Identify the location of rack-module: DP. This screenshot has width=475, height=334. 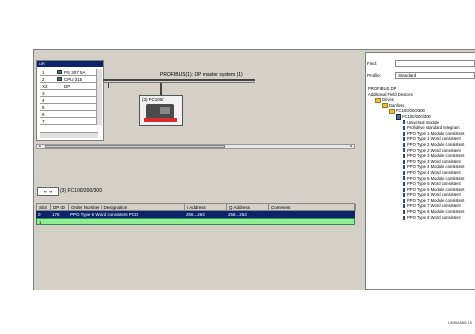
(67, 86).